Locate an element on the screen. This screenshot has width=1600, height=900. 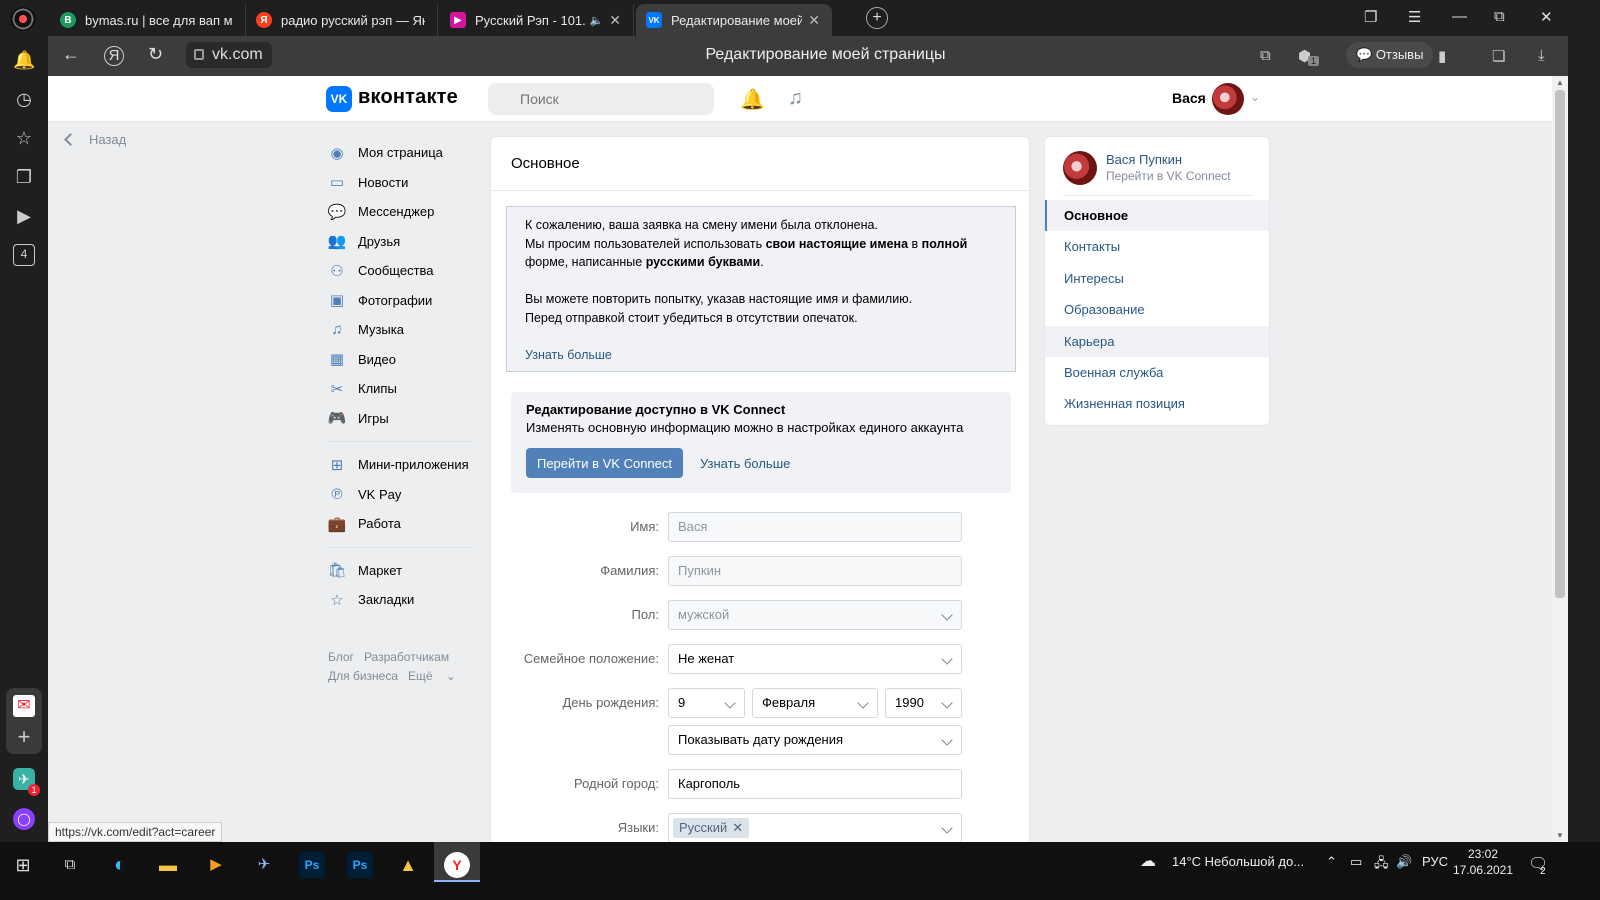
reload-icon: ↻ is located at coordinates (155, 54).